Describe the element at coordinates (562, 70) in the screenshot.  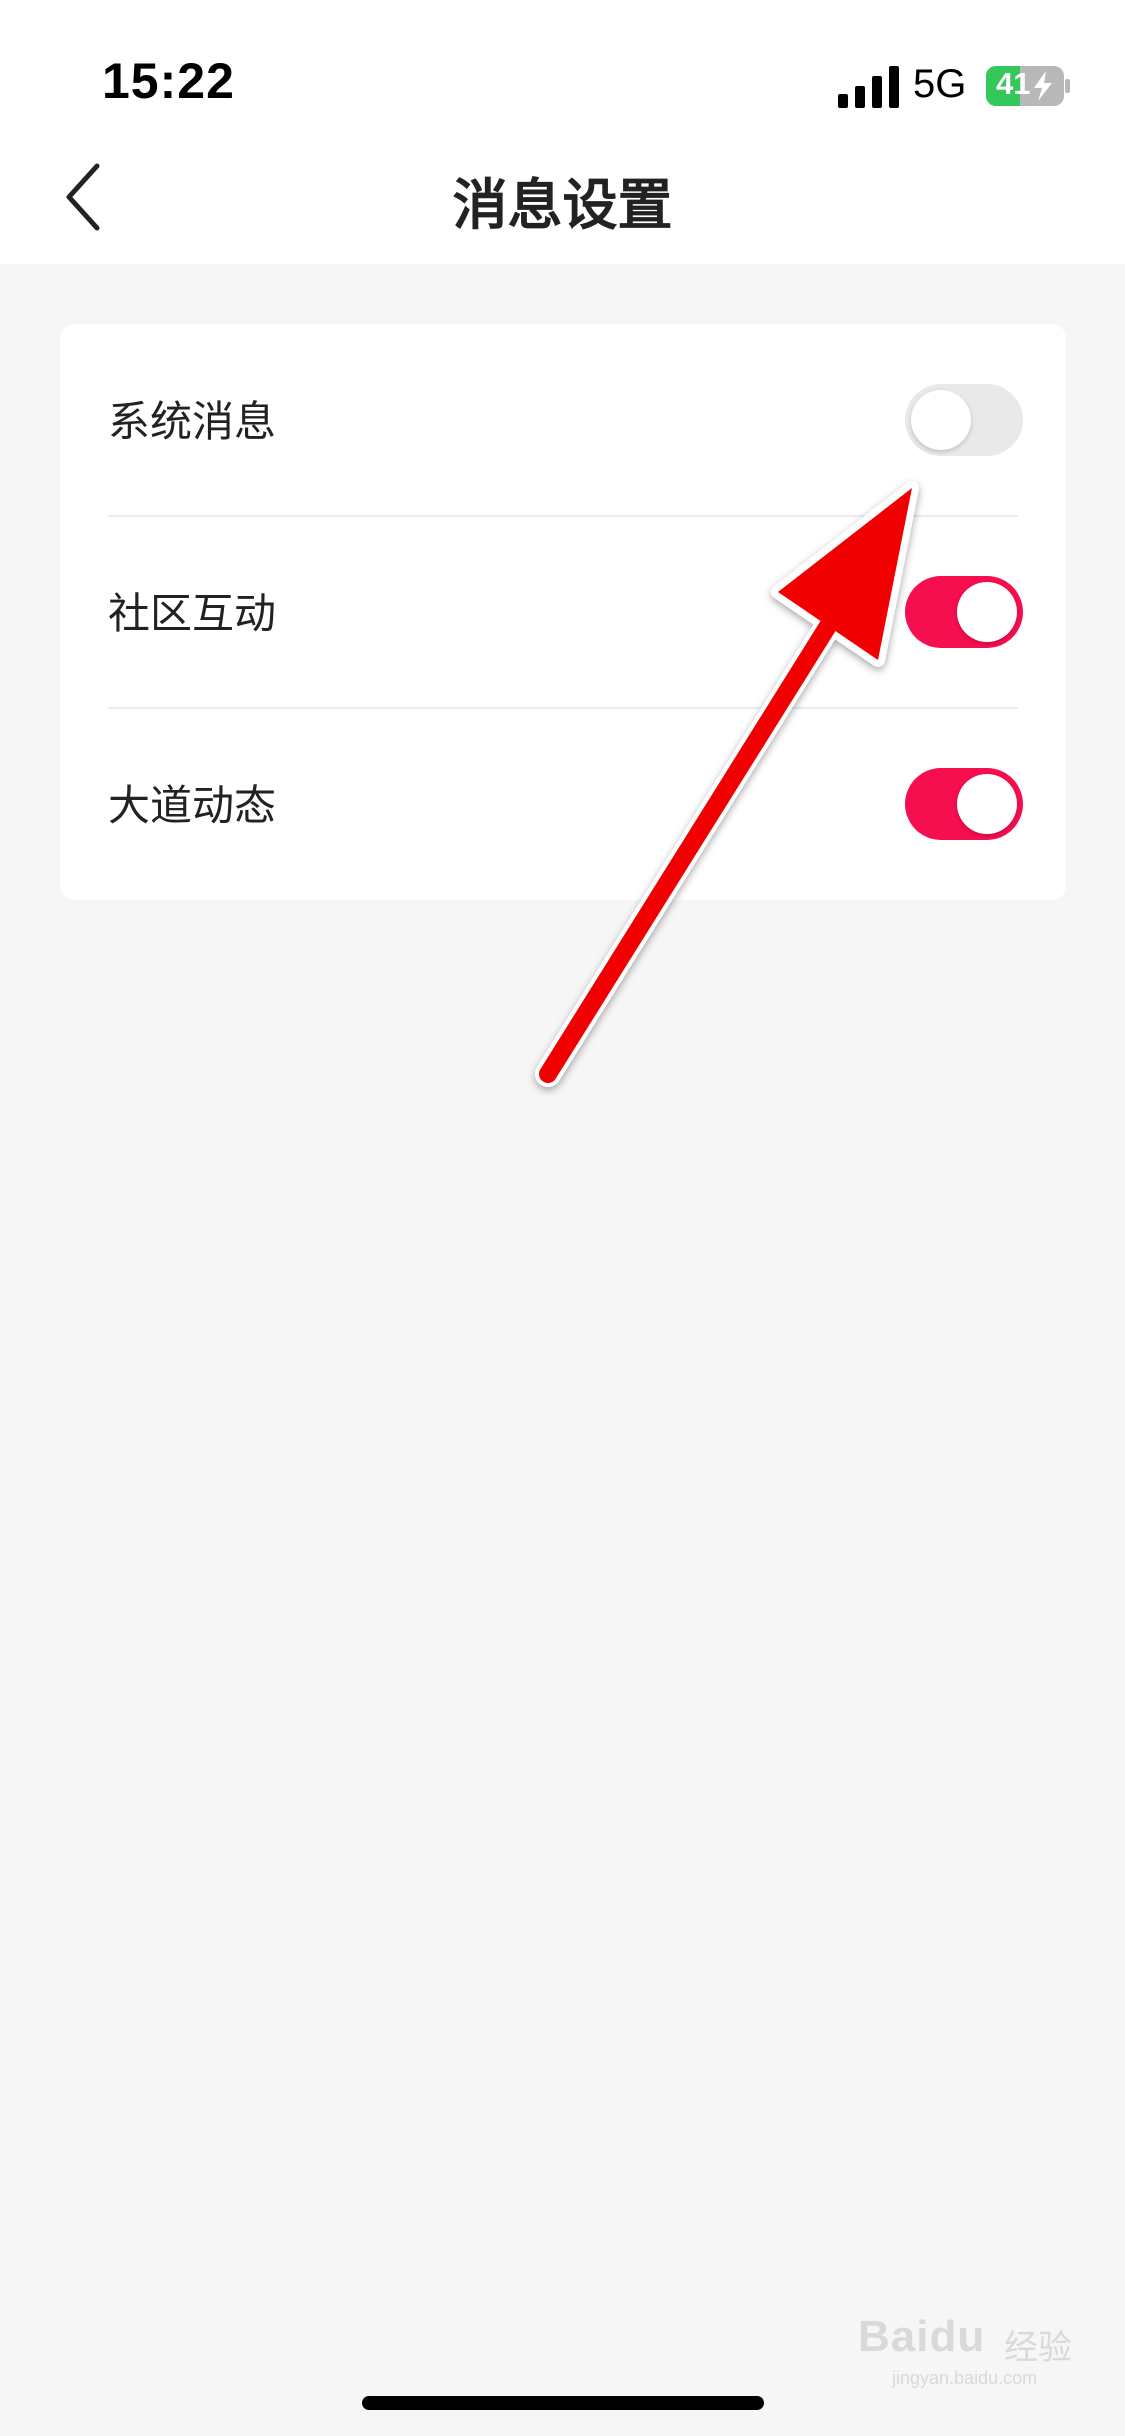
I see `status-bar: 15:22 5G 41` at that location.